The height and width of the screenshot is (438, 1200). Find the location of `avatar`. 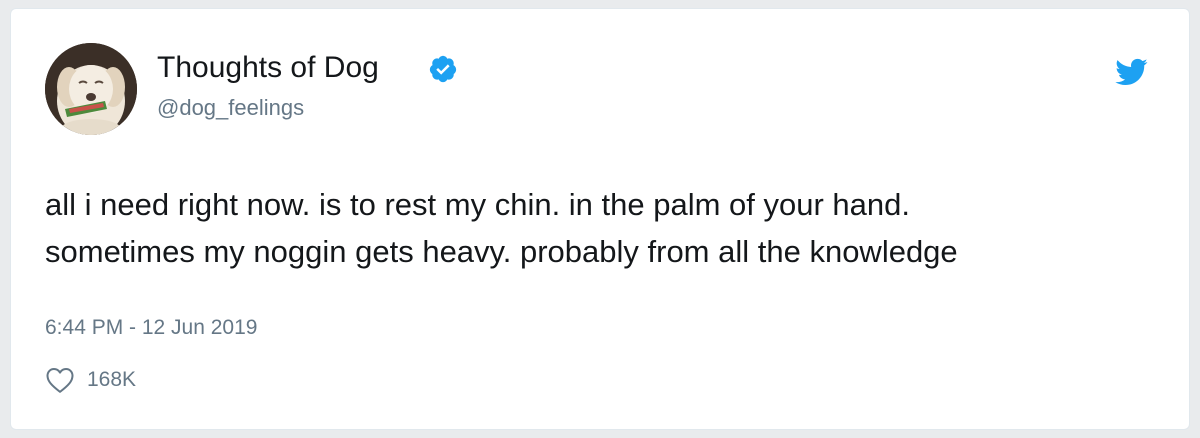

avatar is located at coordinates (91, 89).